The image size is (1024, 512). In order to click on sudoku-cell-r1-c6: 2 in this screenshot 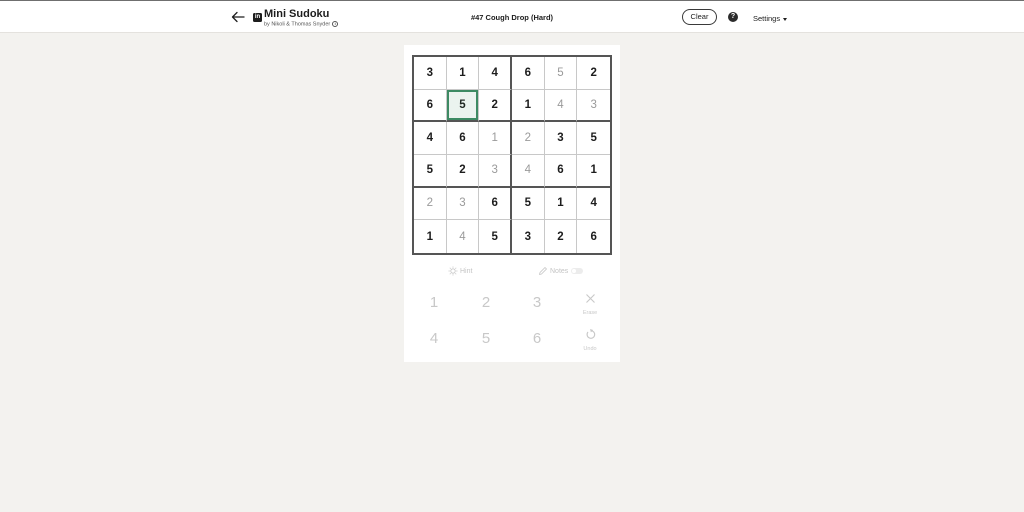, I will do `click(593, 73)`.